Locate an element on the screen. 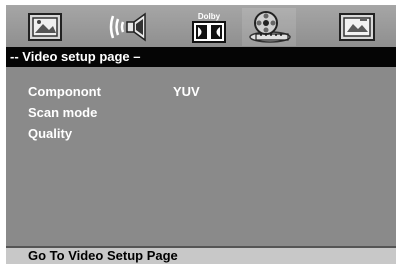 The image size is (402, 265). component-value: YUV is located at coordinates (186, 91).